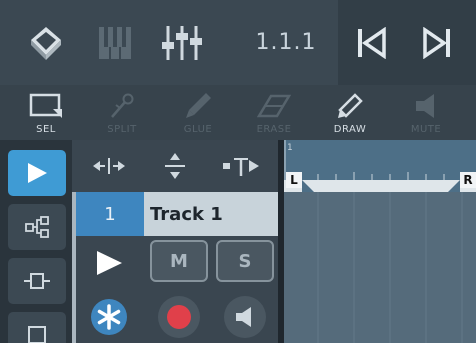 This screenshot has width=476, height=343. I want to click on track-play-button, so click(109, 263).